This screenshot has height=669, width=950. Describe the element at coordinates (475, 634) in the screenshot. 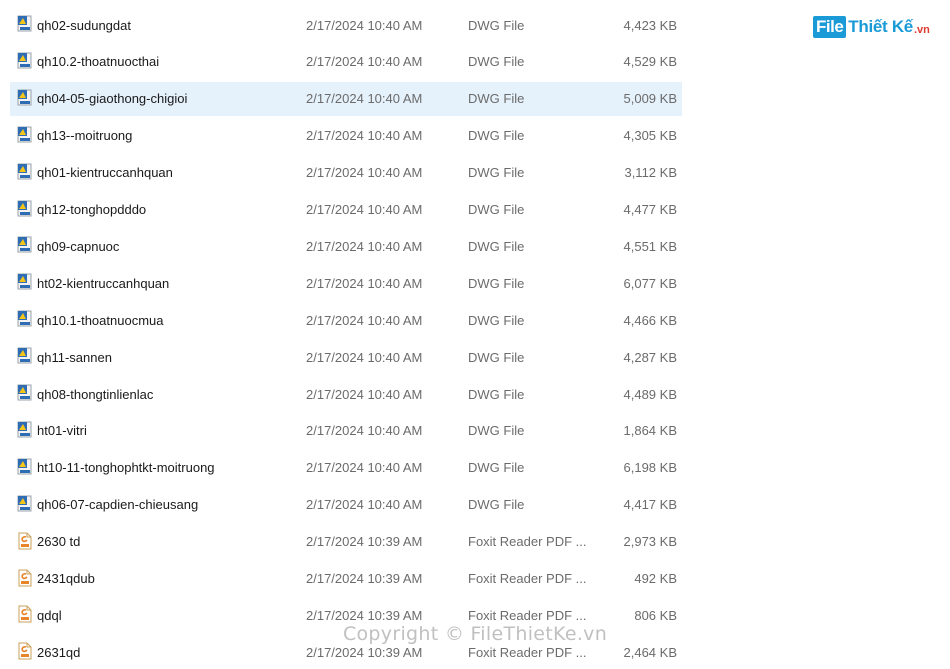

I see `copyright-watermark: Copyright © FileThietKe.vn` at that location.